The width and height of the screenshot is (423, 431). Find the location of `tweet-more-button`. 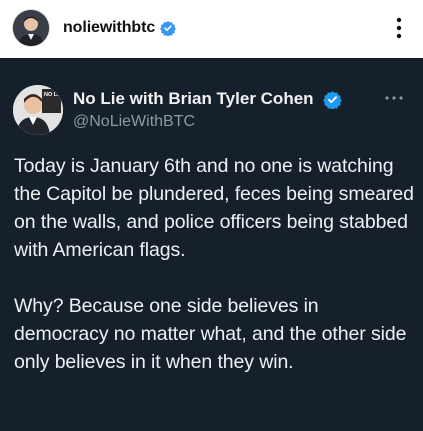

tweet-more-button is located at coordinates (394, 98).